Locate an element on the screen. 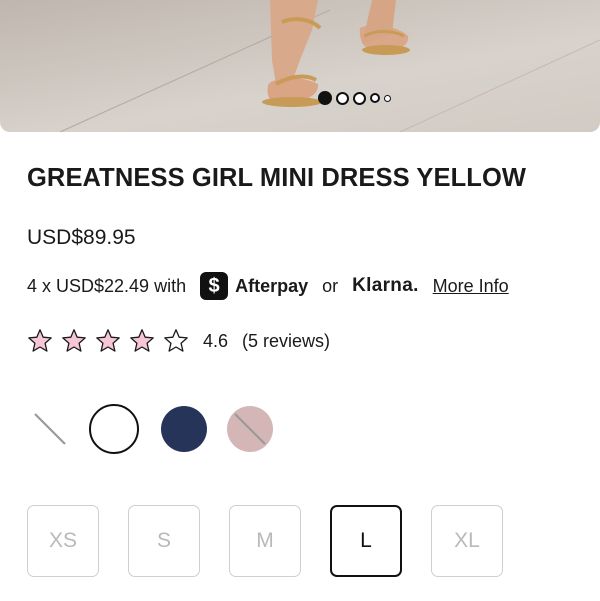 This screenshot has height=601, width=600. or-text: or is located at coordinates (330, 285).